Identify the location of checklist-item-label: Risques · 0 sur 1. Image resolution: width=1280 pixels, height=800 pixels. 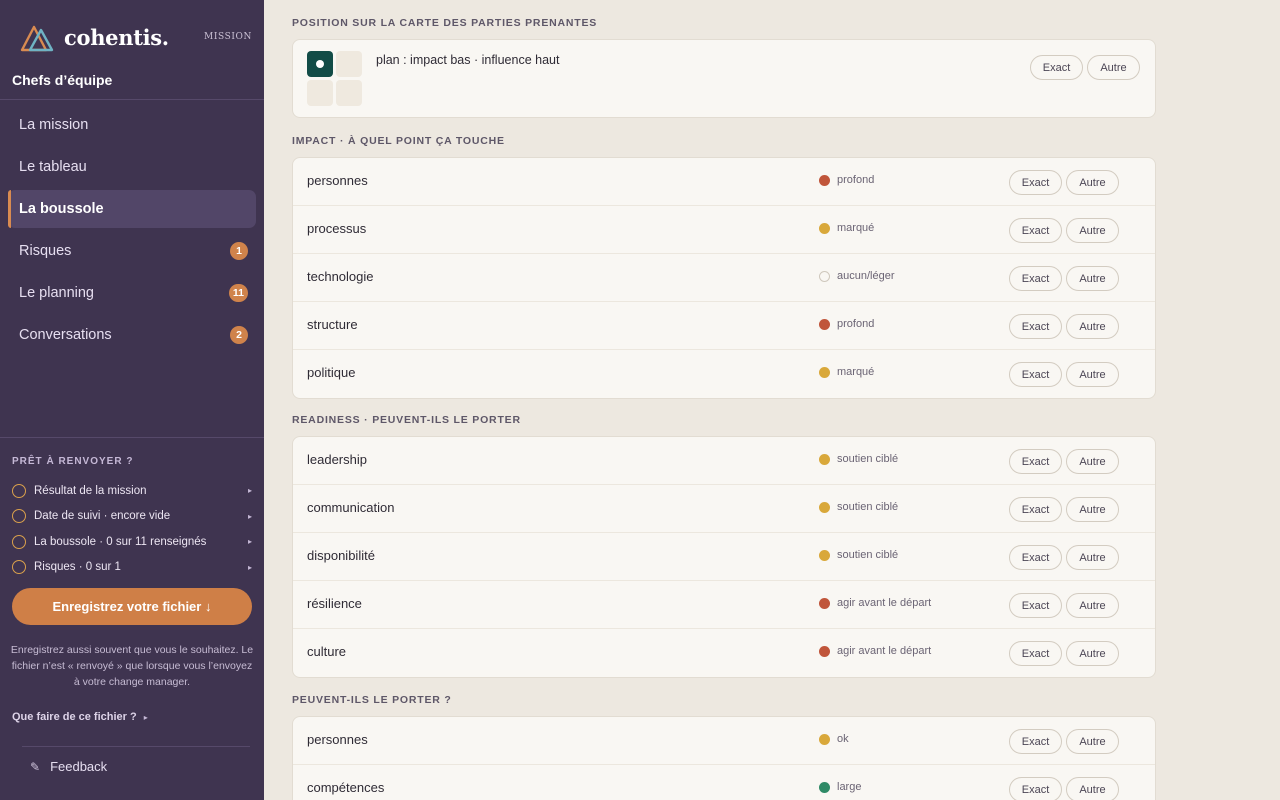
(77, 567).